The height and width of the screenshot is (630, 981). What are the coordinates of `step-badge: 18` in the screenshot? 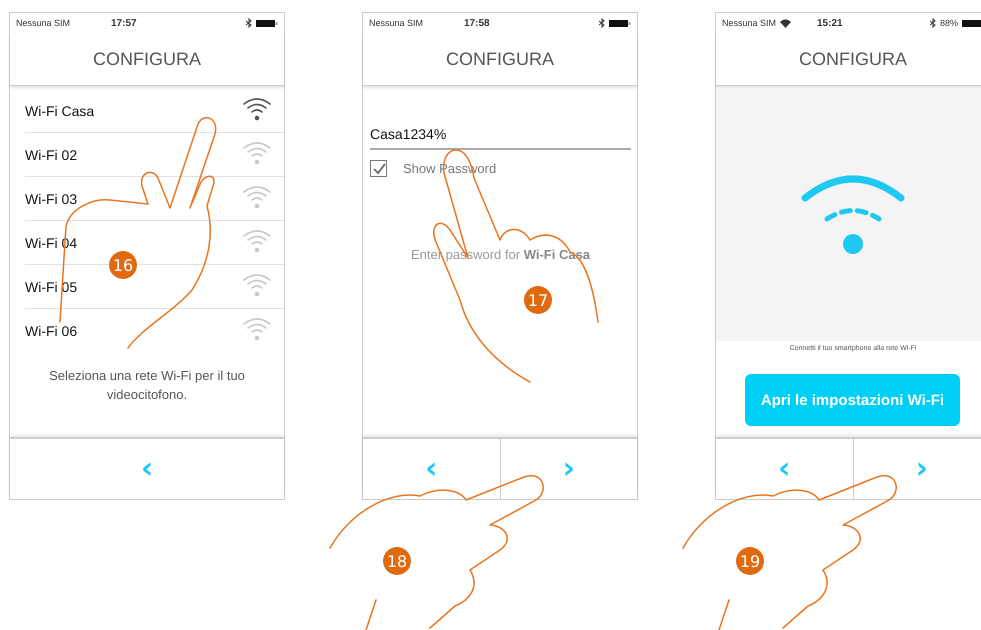 It's located at (397, 561).